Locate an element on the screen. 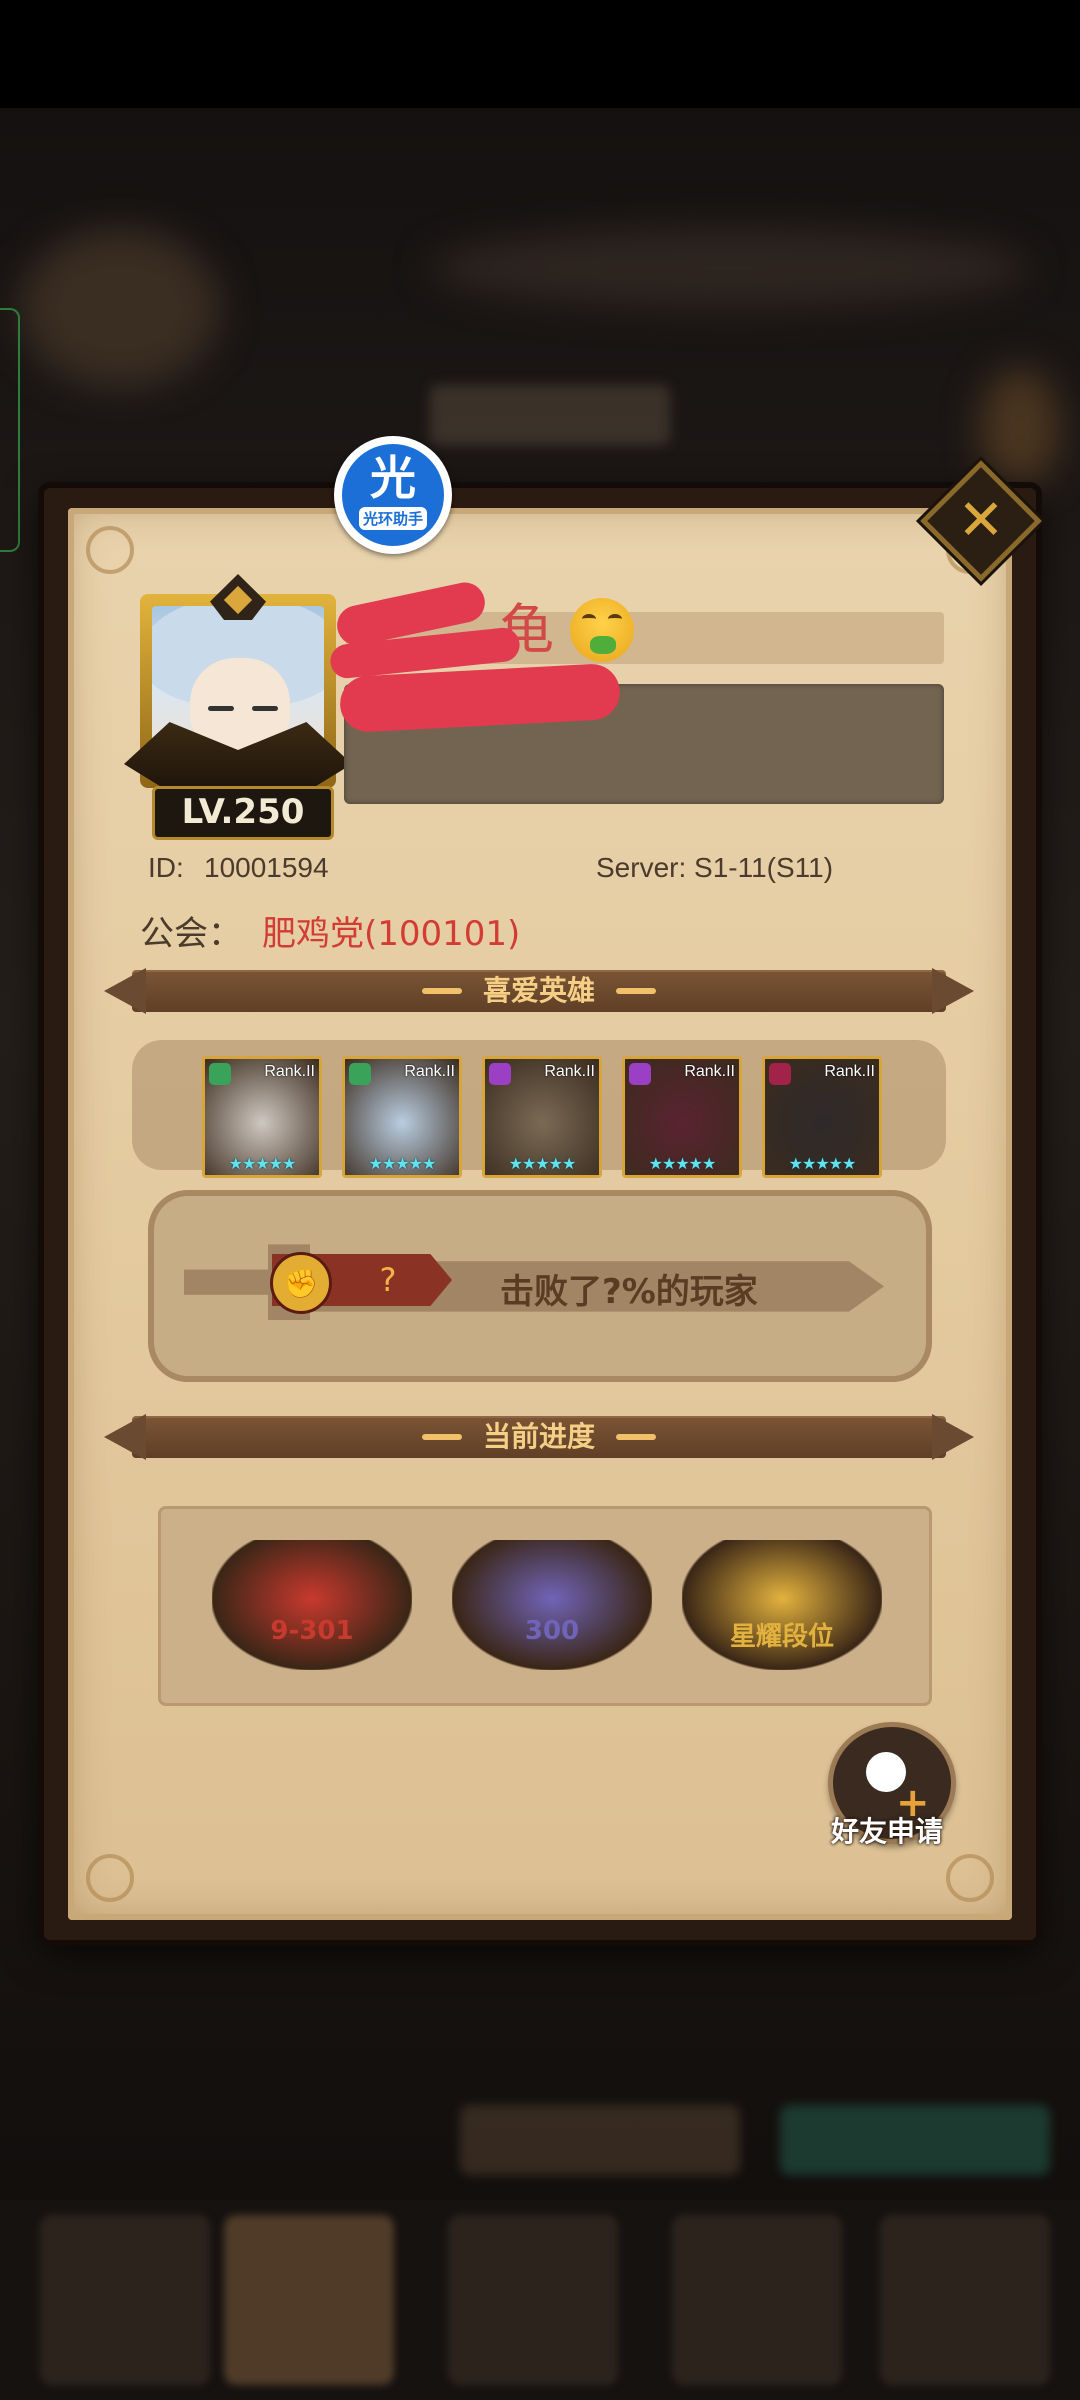  player-level: LV.250 is located at coordinates (243, 813).